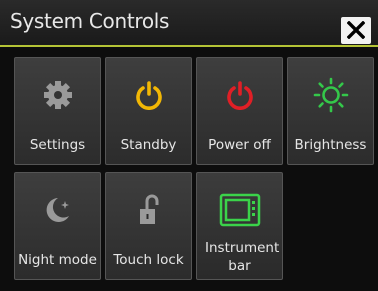  I want to click on brightness-button: Brightness, so click(330, 111).